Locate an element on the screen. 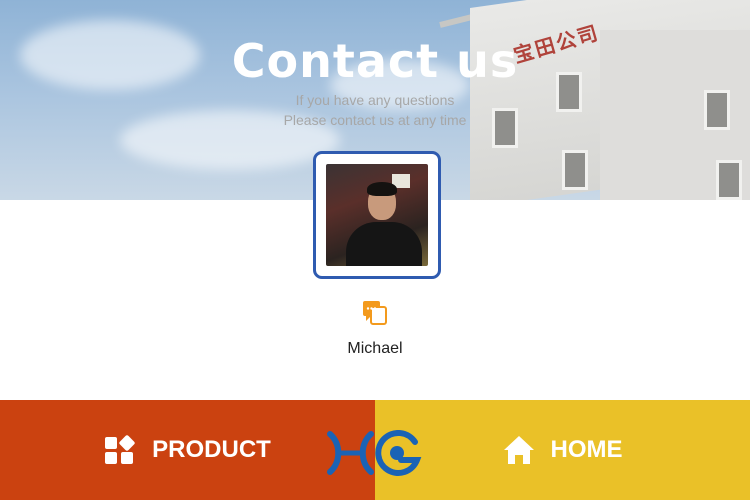  contact-name: Michael is located at coordinates (375, 348).